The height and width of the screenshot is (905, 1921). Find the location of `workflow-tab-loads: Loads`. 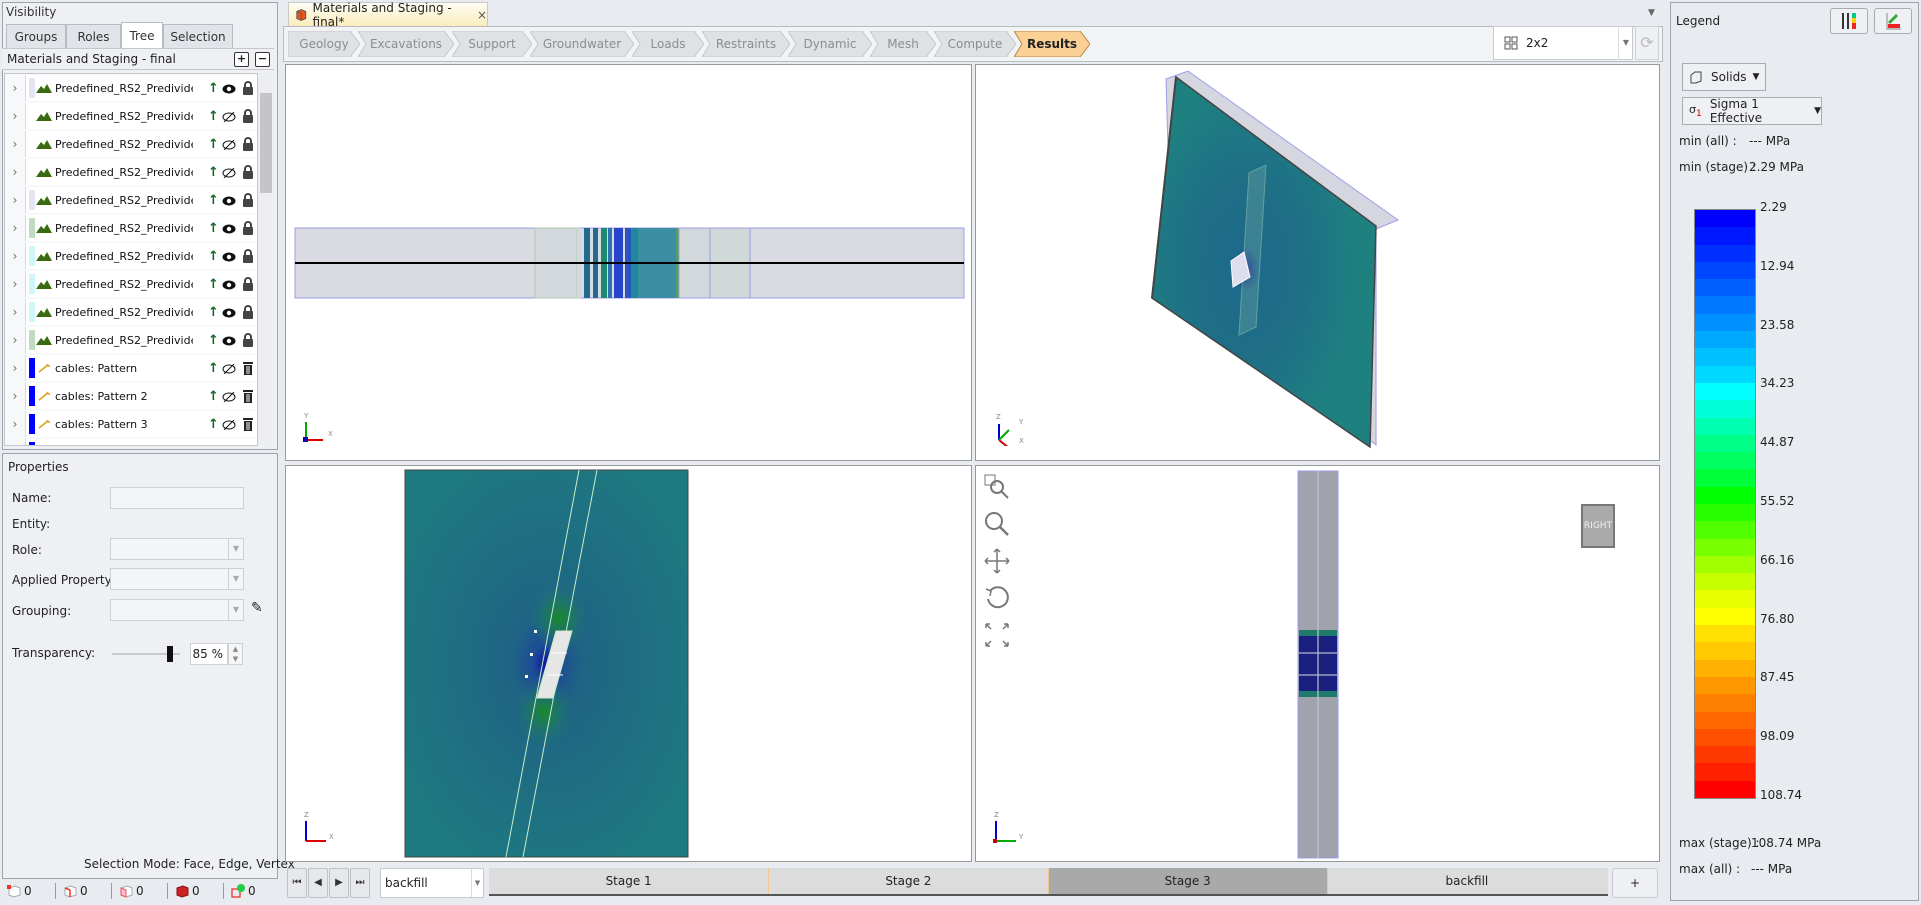

workflow-tab-loads: Loads is located at coordinates (668, 44).